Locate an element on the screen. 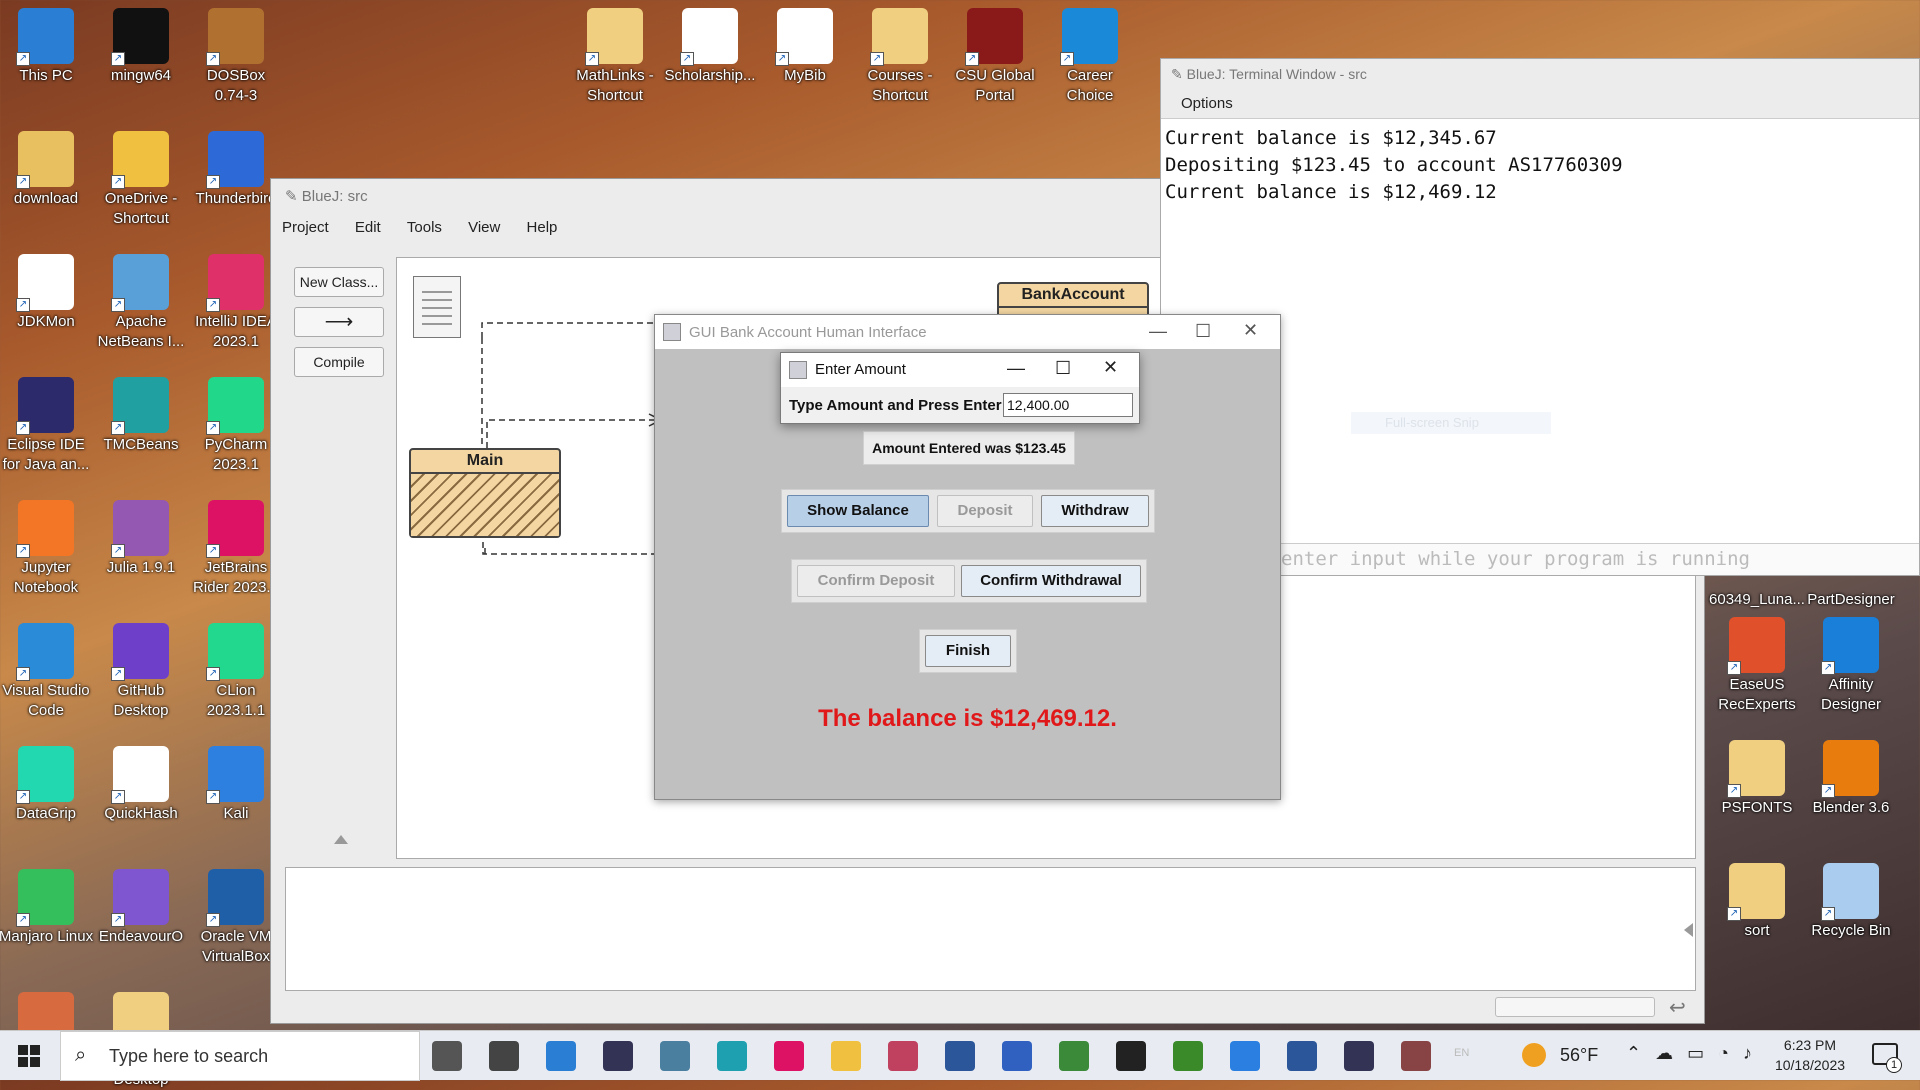 This screenshot has width=1920, height=1090. desktop-icon-top-4: ↗ CSU Global Portal is located at coordinates (995, 55).